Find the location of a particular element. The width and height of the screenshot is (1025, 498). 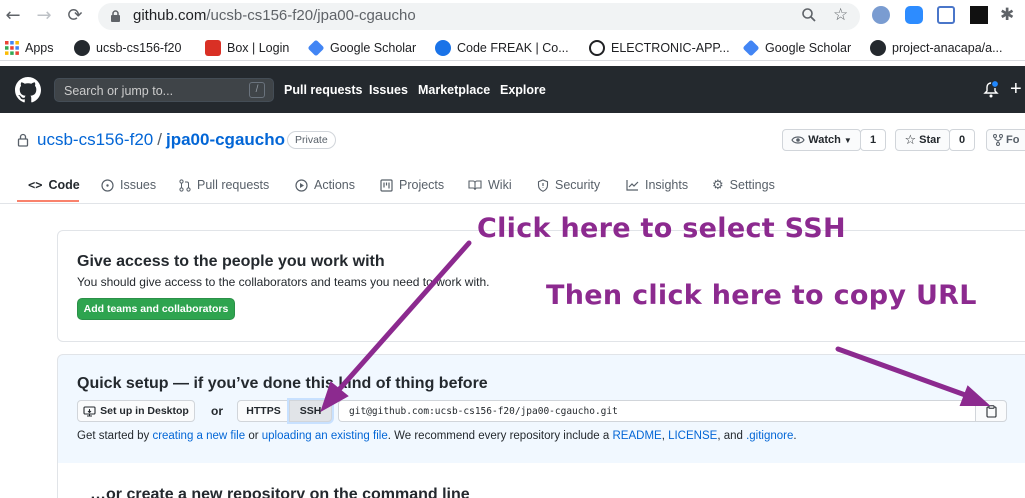

apps-grid-icon is located at coordinates (12, 48).